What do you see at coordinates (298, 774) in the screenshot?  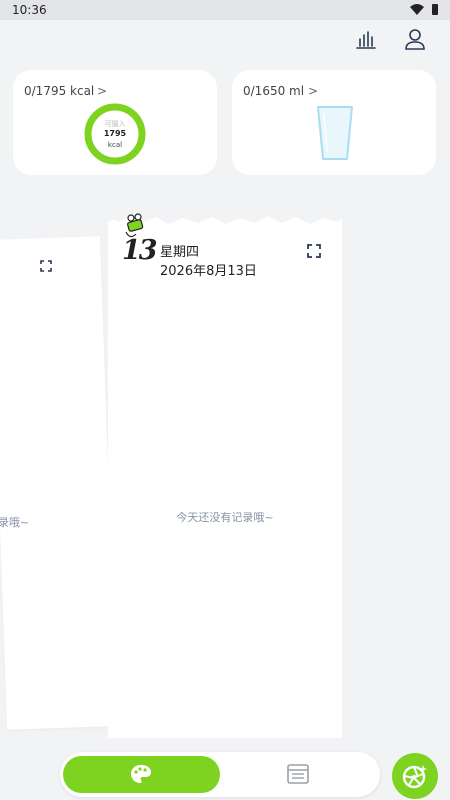 I see `journal-list-icon` at bounding box center [298, 774].